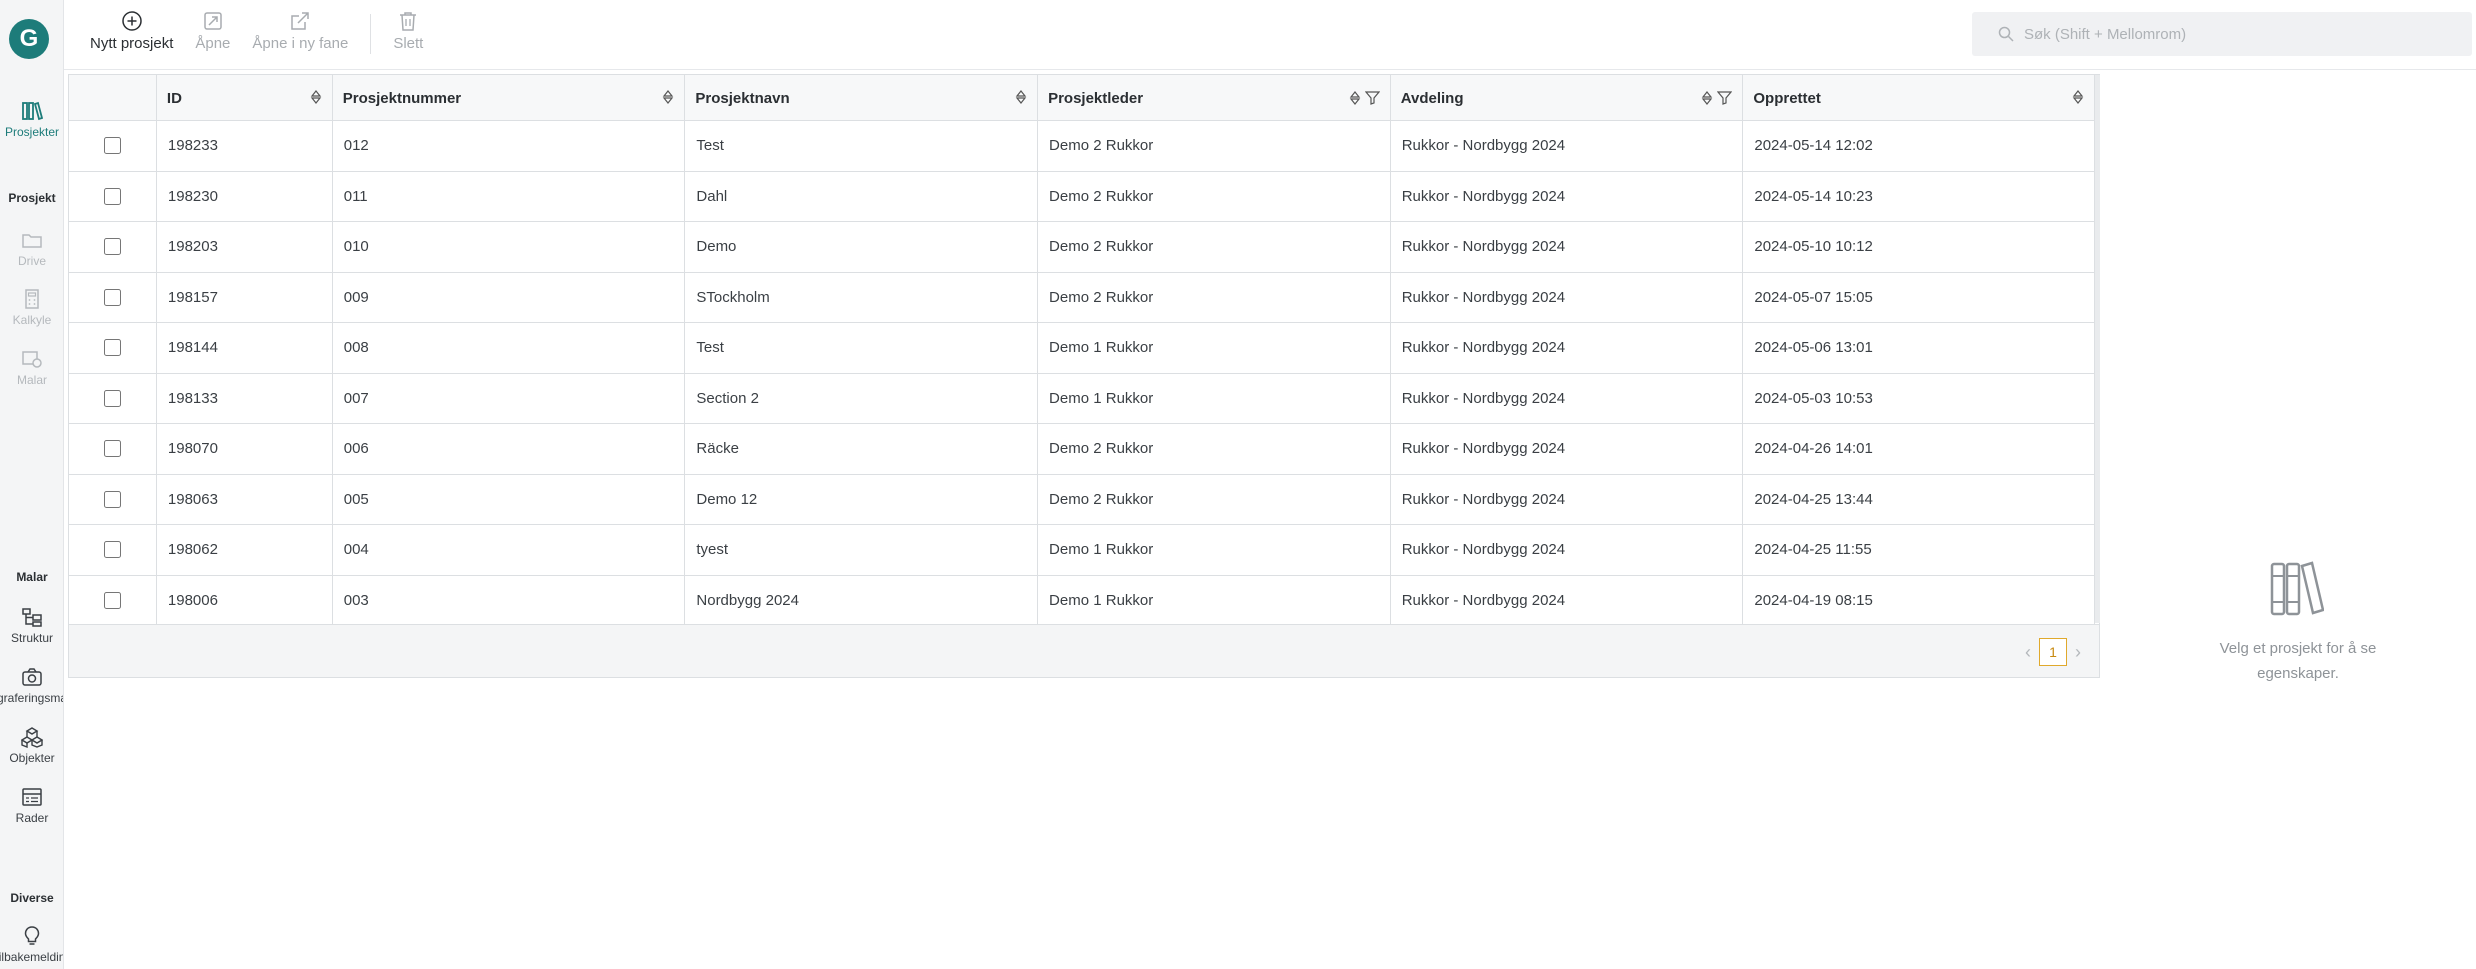 This screenshot has height=969, width=2476. What do you see at coordinates (31, 698) in the screenshot?
I see `sidebar-item-label: Fotograferingsmapper` at bounding box center [31, 698].